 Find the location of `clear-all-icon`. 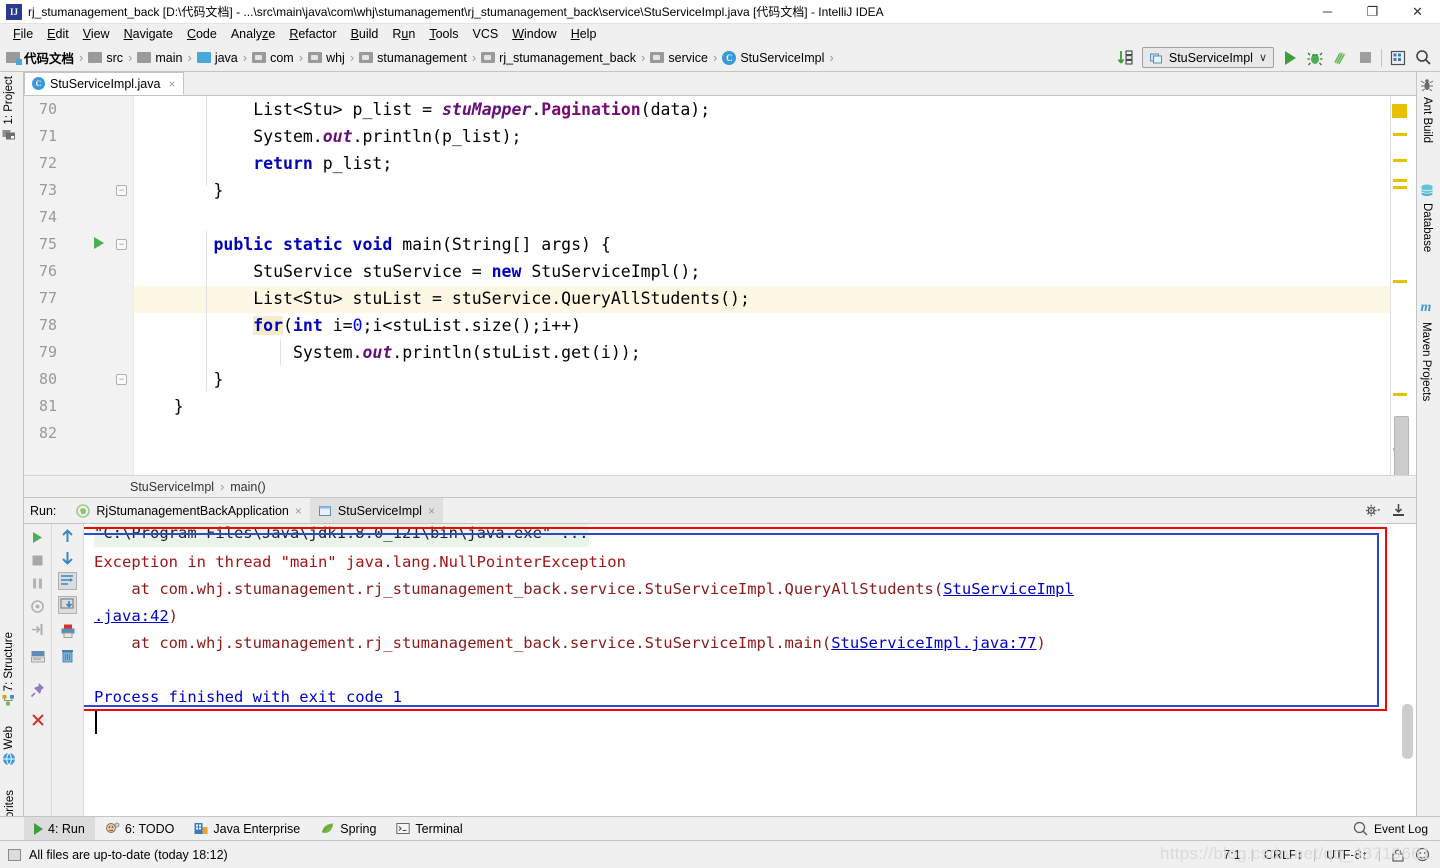

clear-all-icon is located at coordinates (67, 656).